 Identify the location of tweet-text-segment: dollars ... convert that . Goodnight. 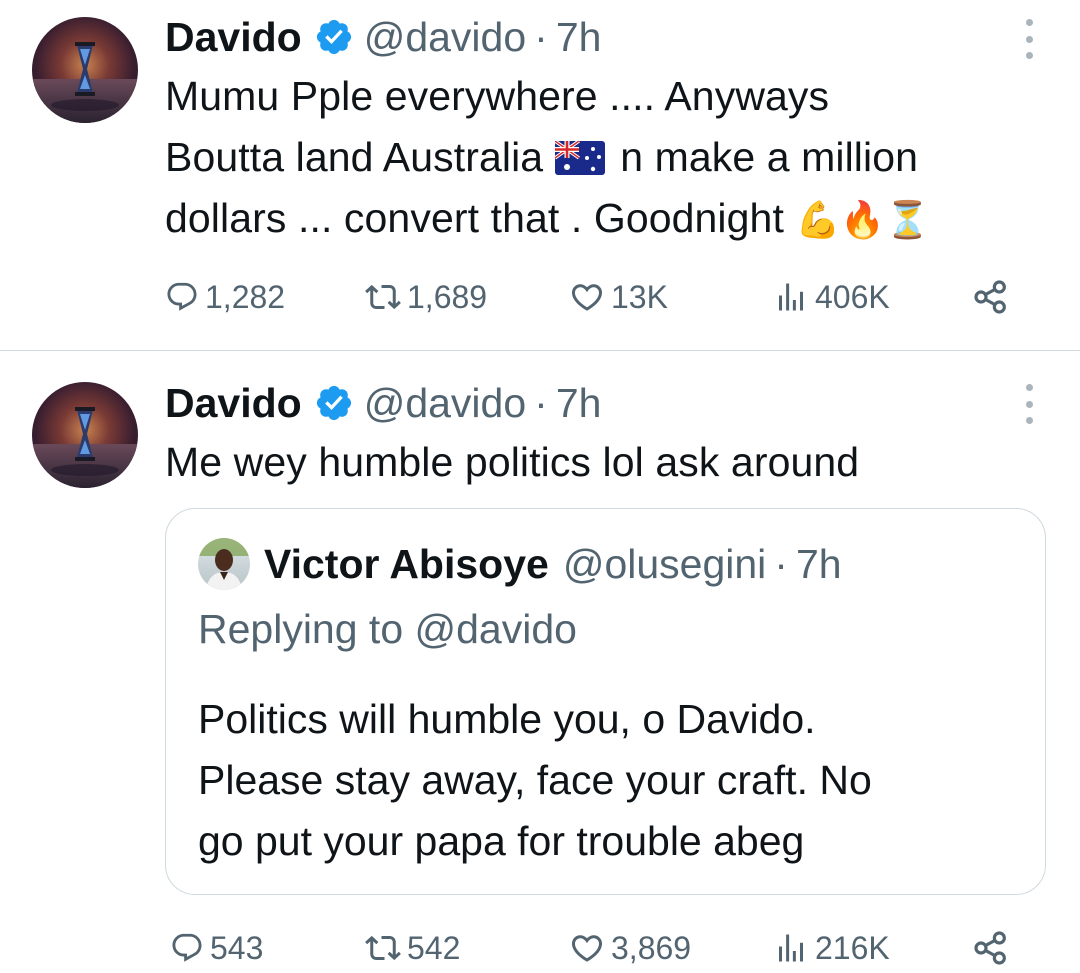
(474, 218).